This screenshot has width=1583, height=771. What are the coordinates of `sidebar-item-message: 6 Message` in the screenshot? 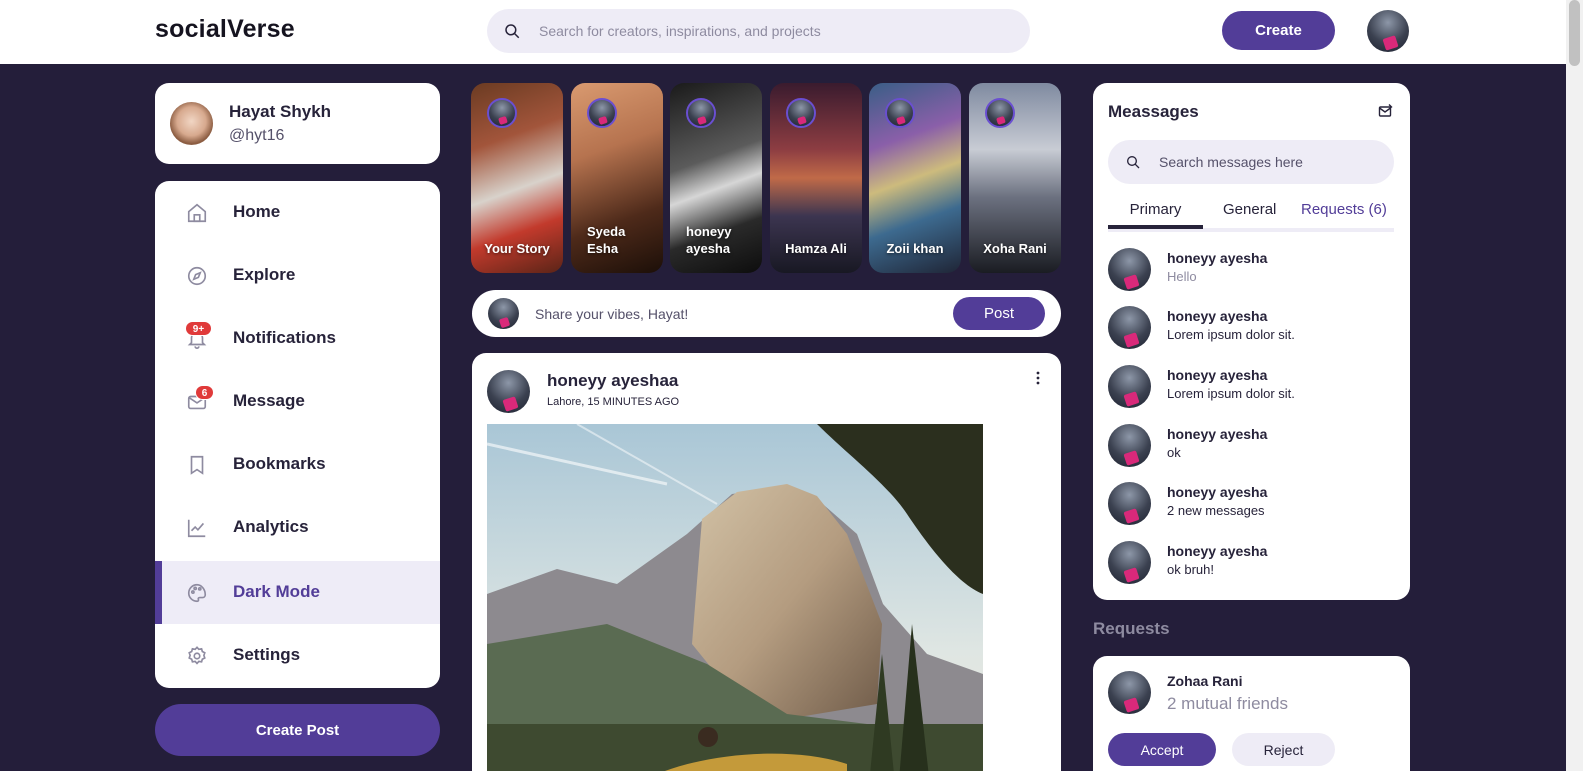 It's located at (297, 401).